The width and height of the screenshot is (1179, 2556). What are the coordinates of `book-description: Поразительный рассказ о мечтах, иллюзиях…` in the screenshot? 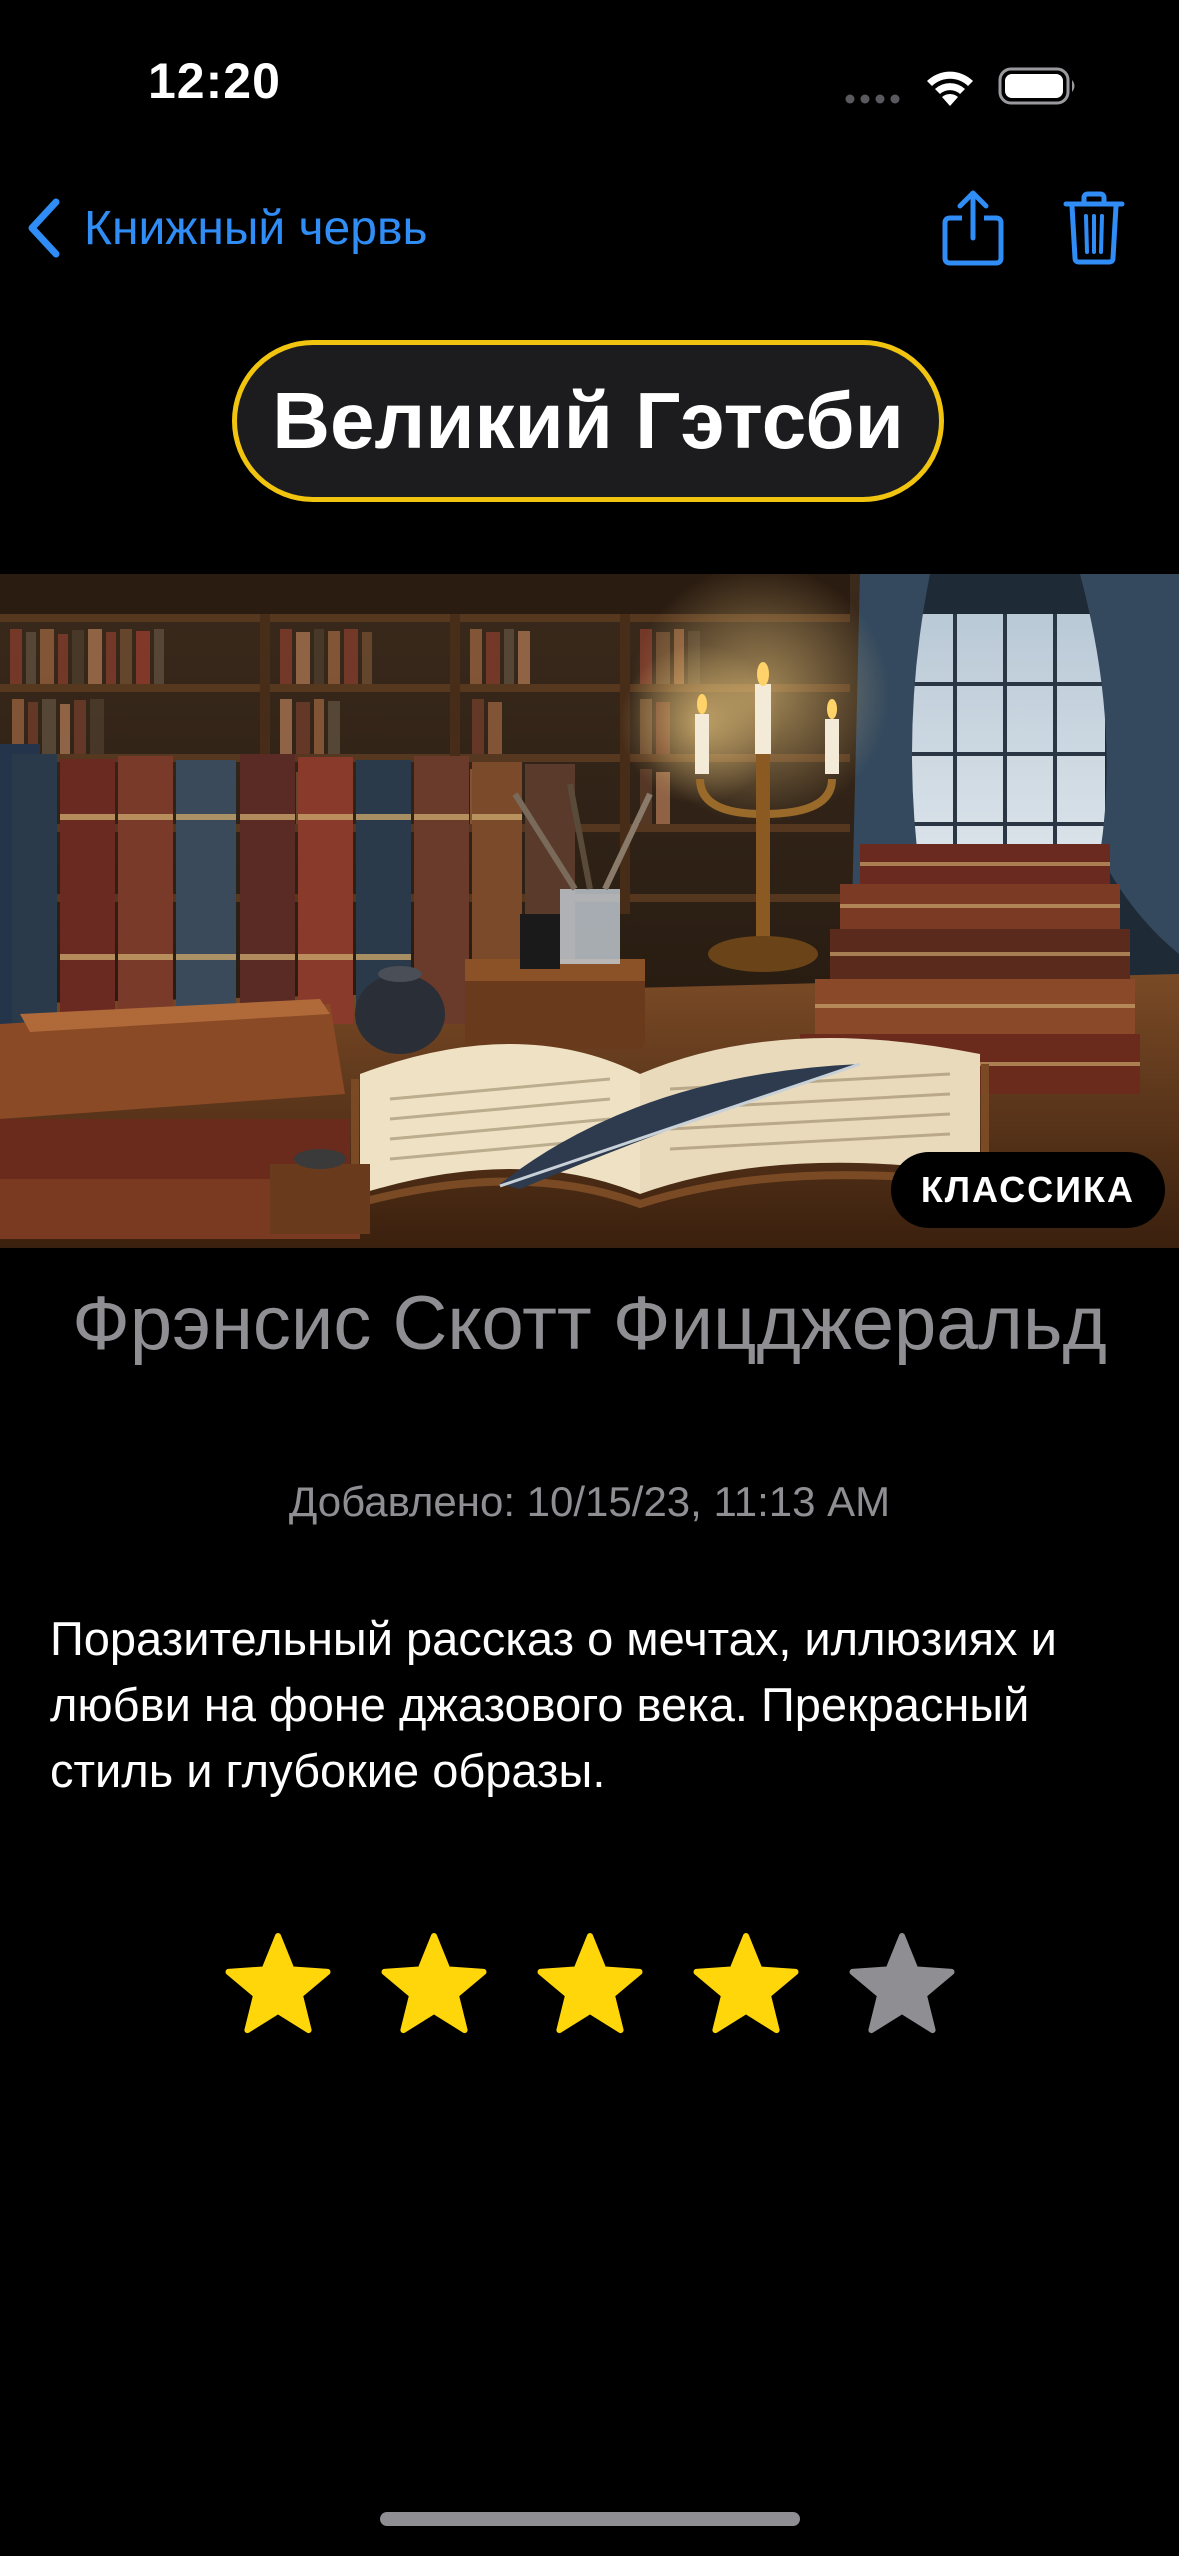 It's located at (553, 1704).